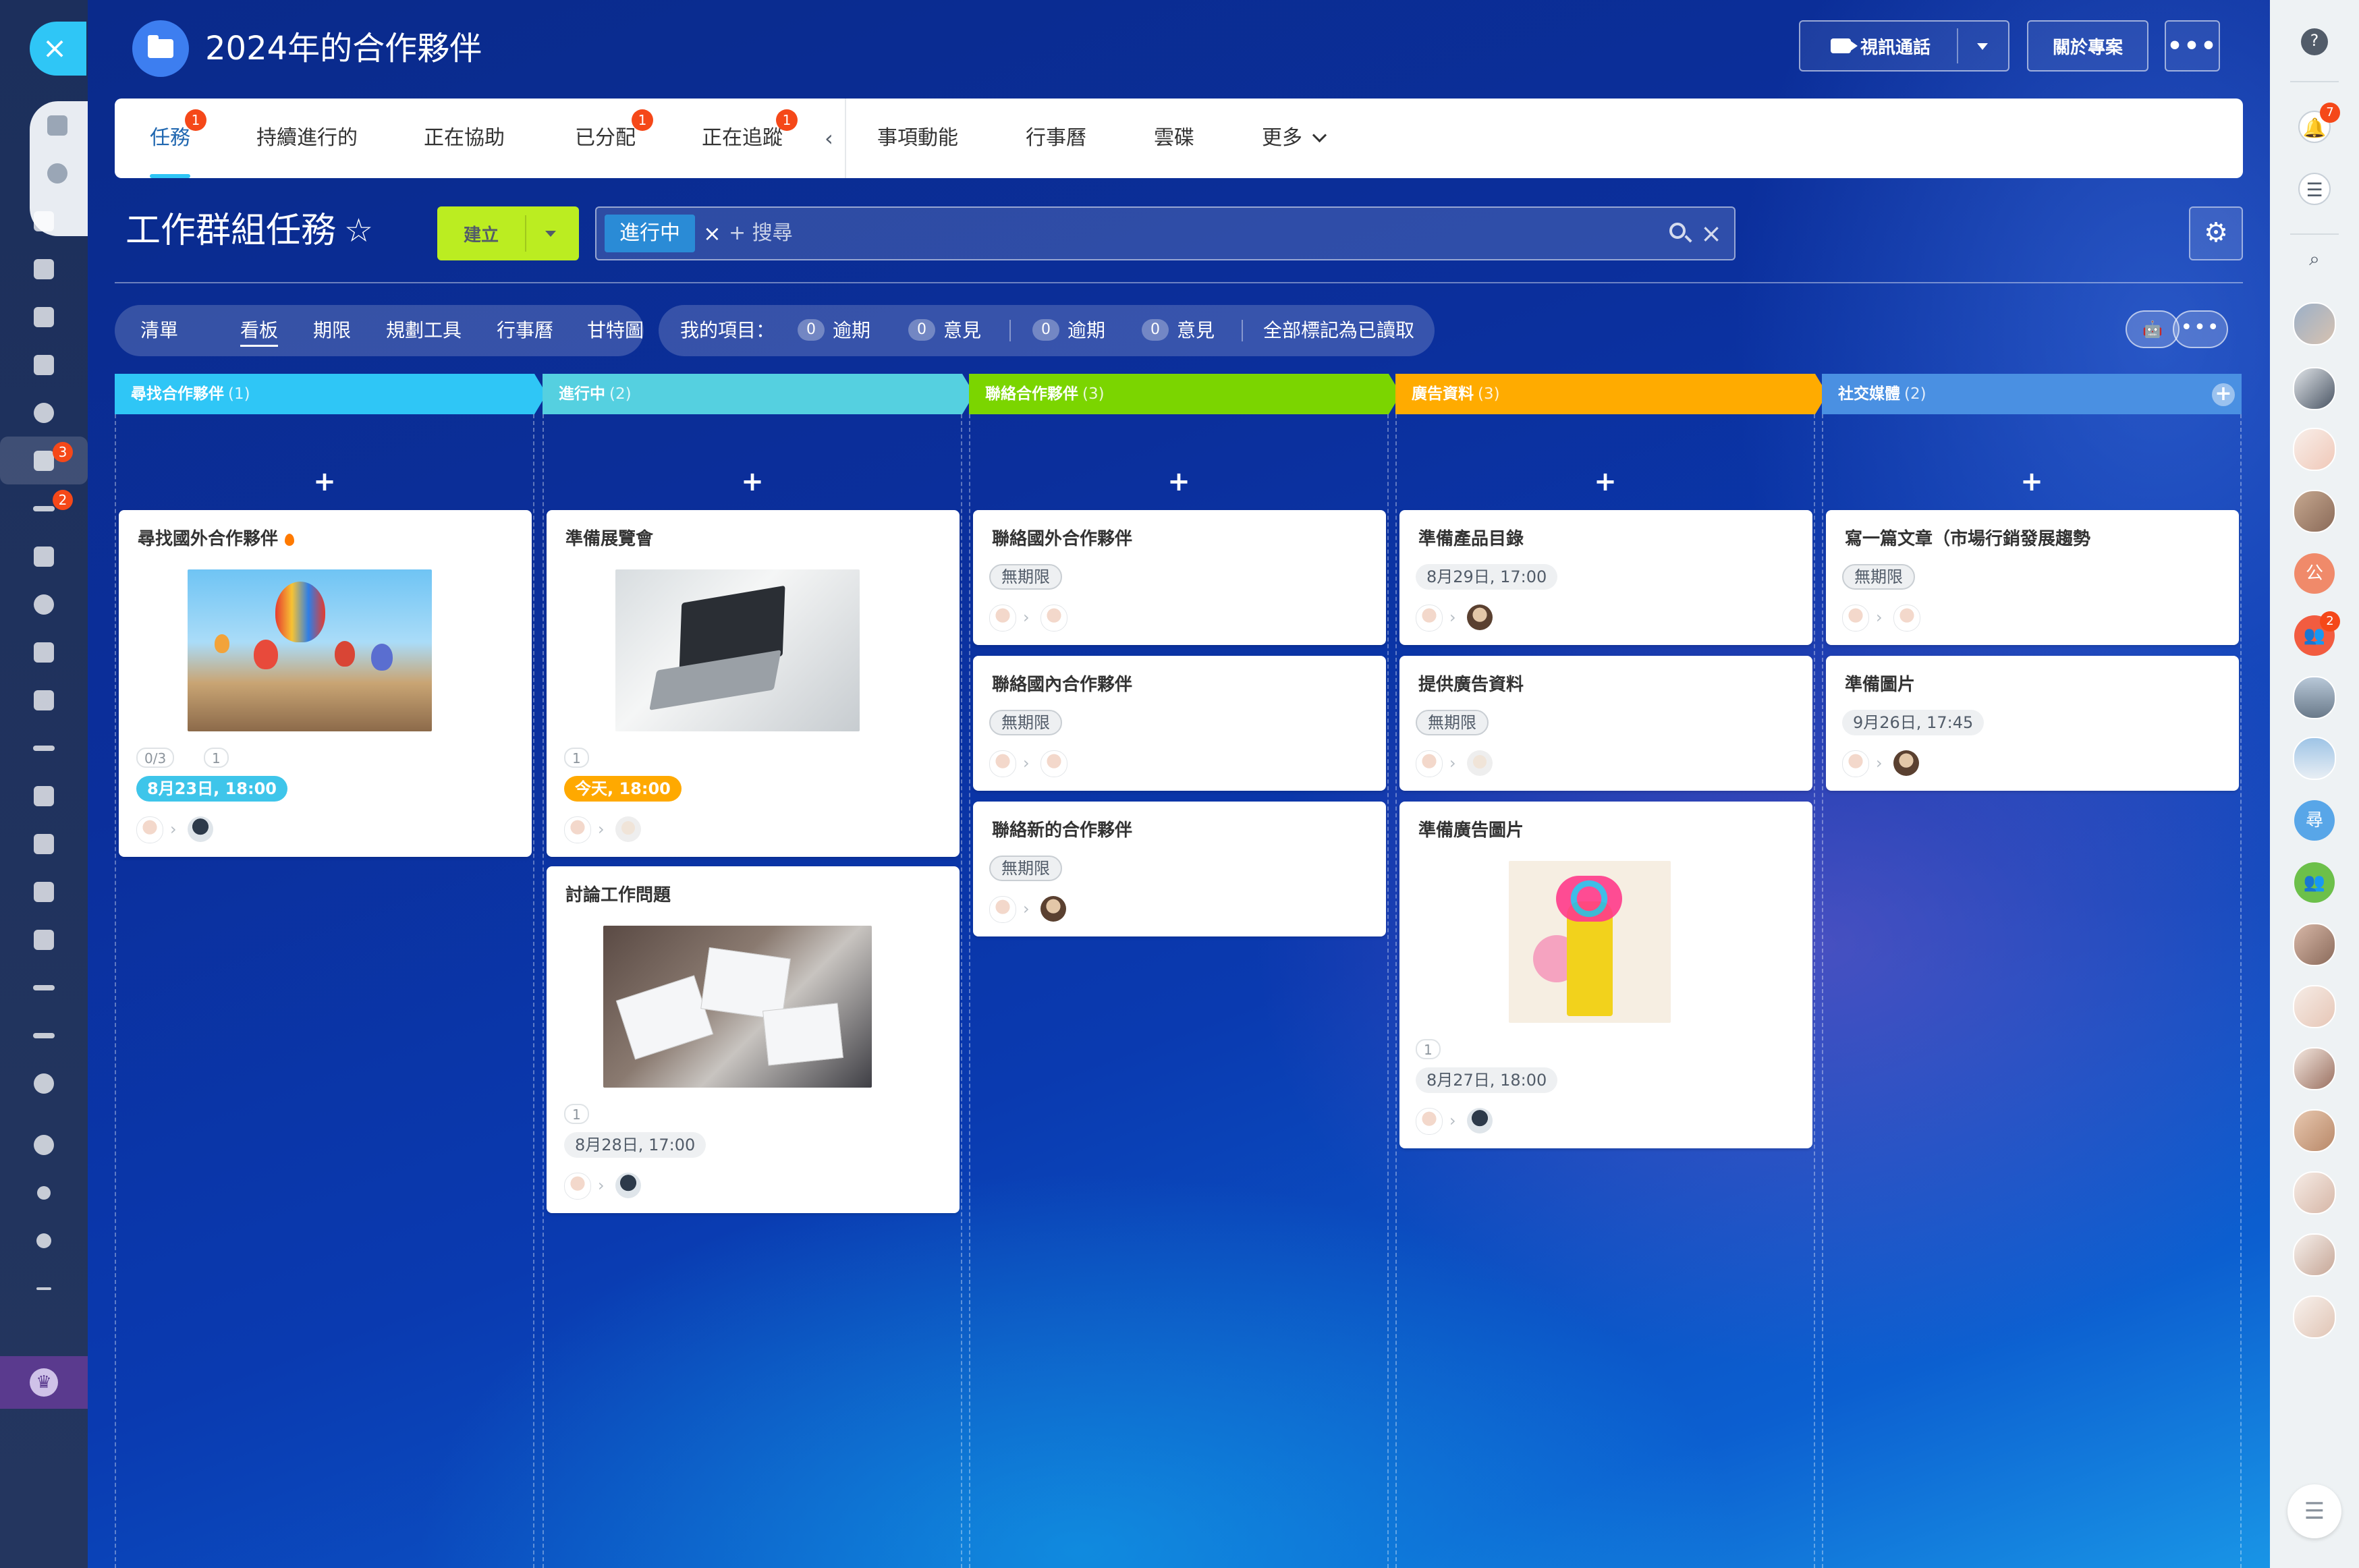  Describe the element at coordinates (465, 138) in the screenshot. I see `tab-assisting: 正在協助` at that location.